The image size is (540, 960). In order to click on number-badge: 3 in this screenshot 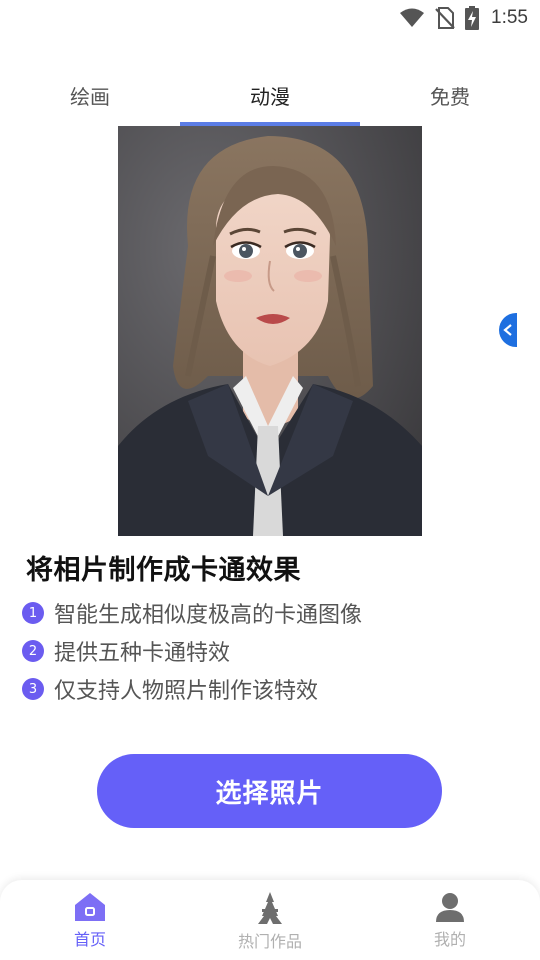, I will do `click(33, 689)`.